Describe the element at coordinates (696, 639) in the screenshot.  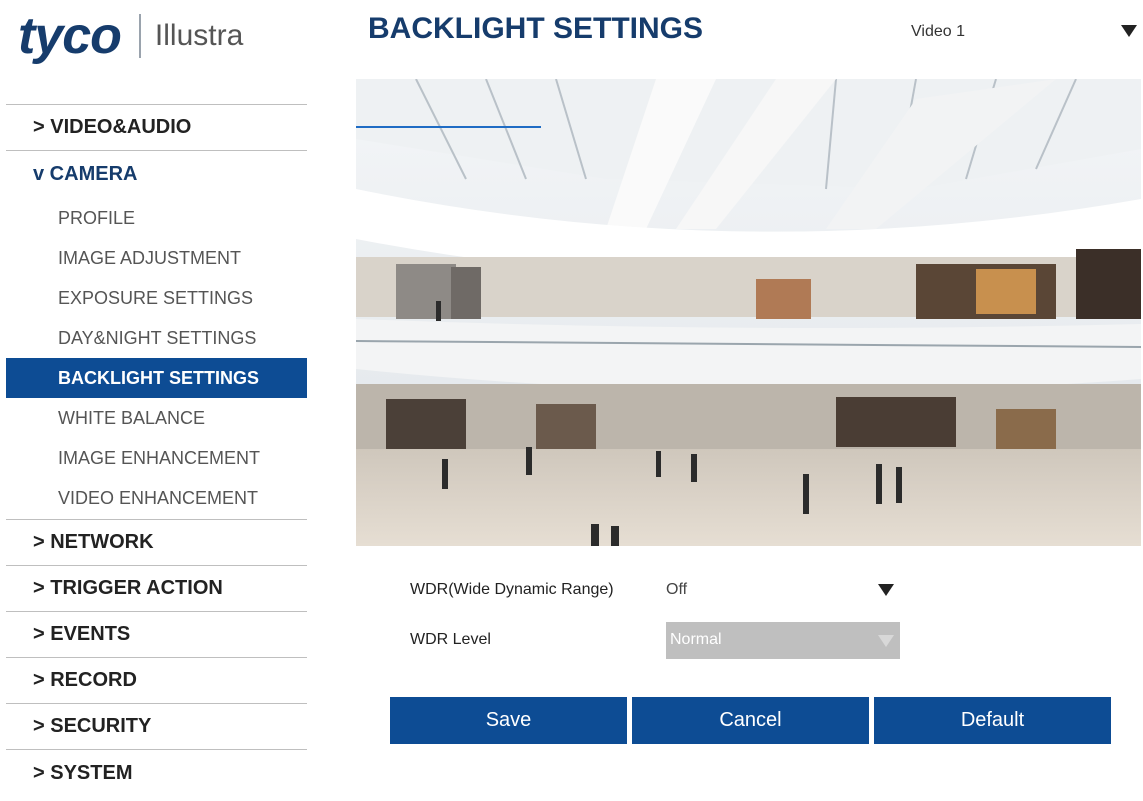
I see `wdr-level-value: Normal` at that location.